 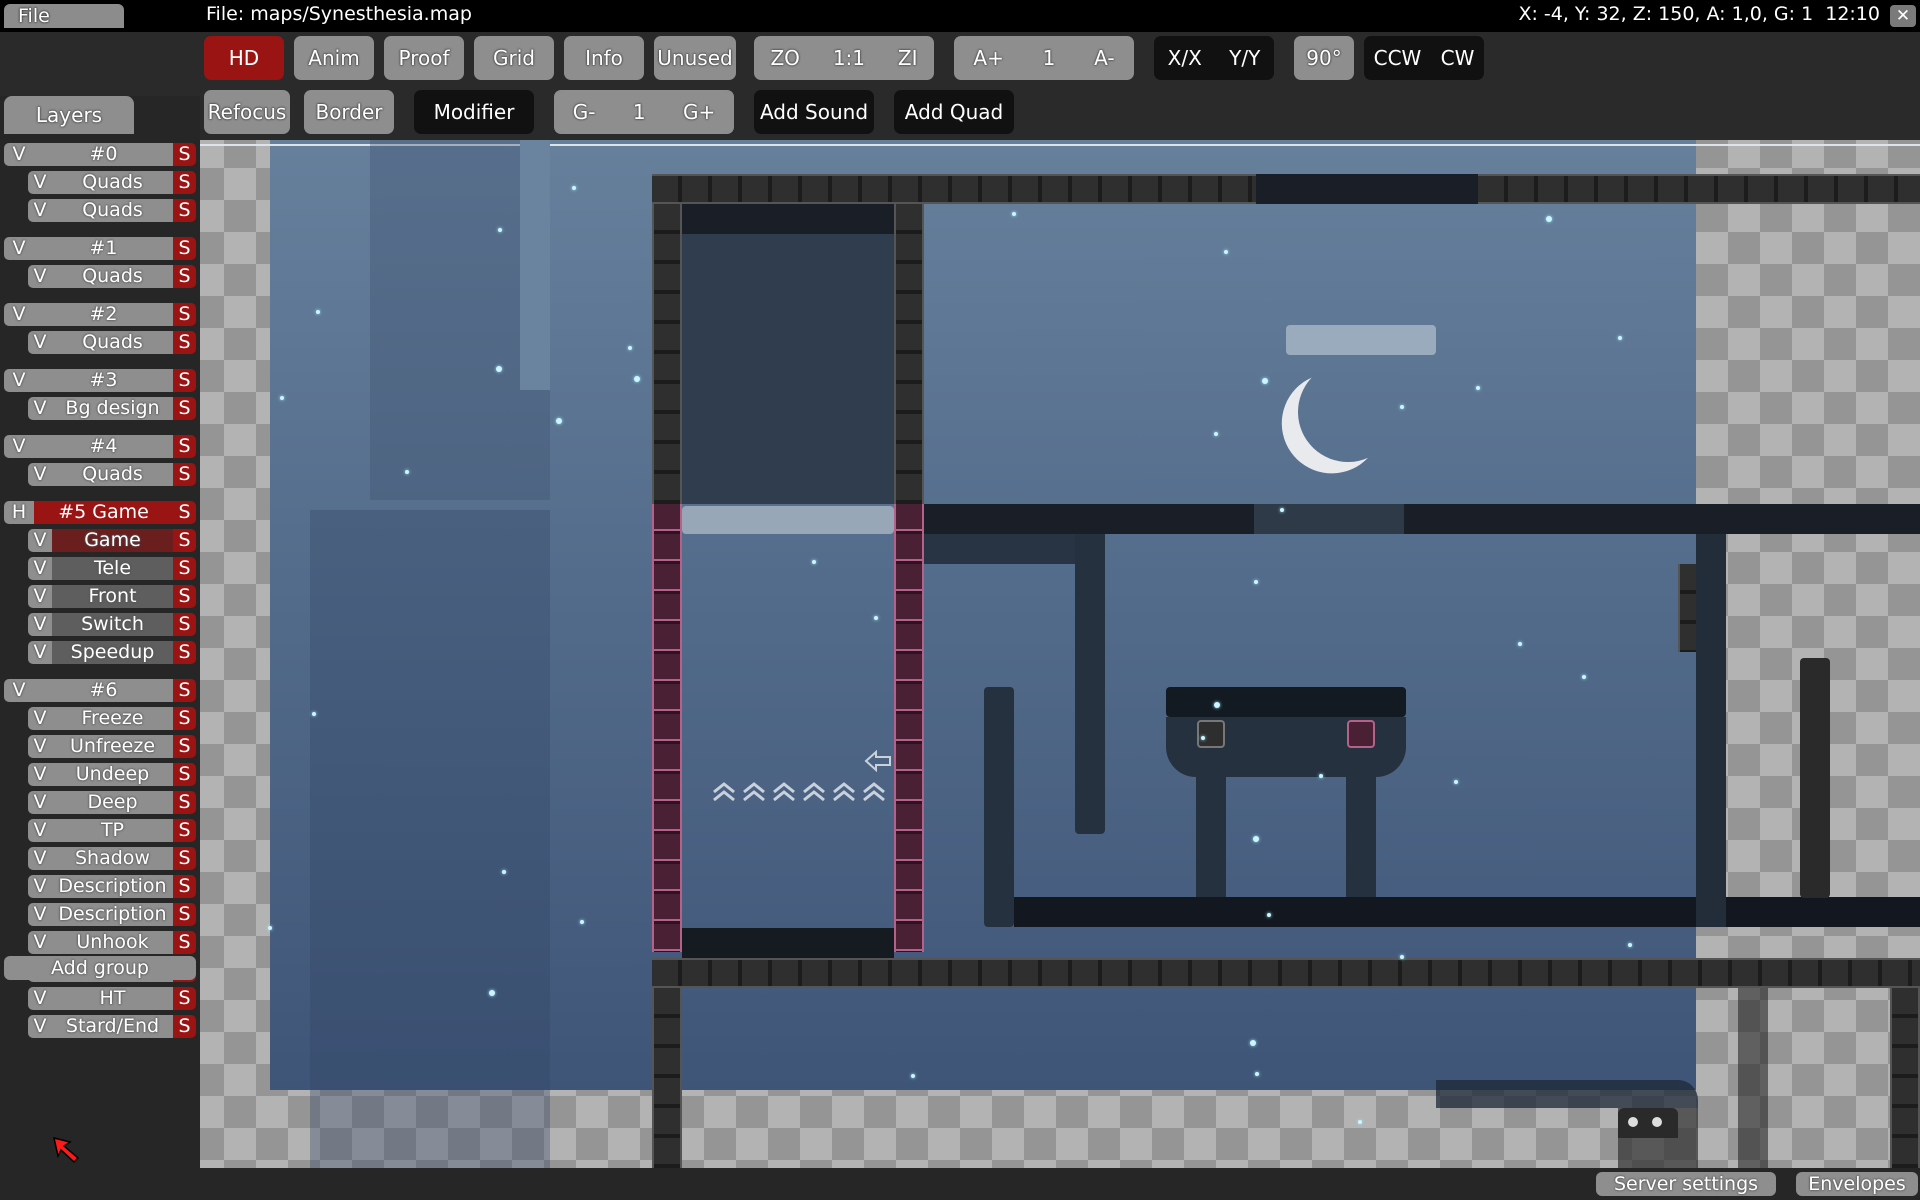 I want to click on add-sound-button: Add Sound, so click(x=814, y=112).